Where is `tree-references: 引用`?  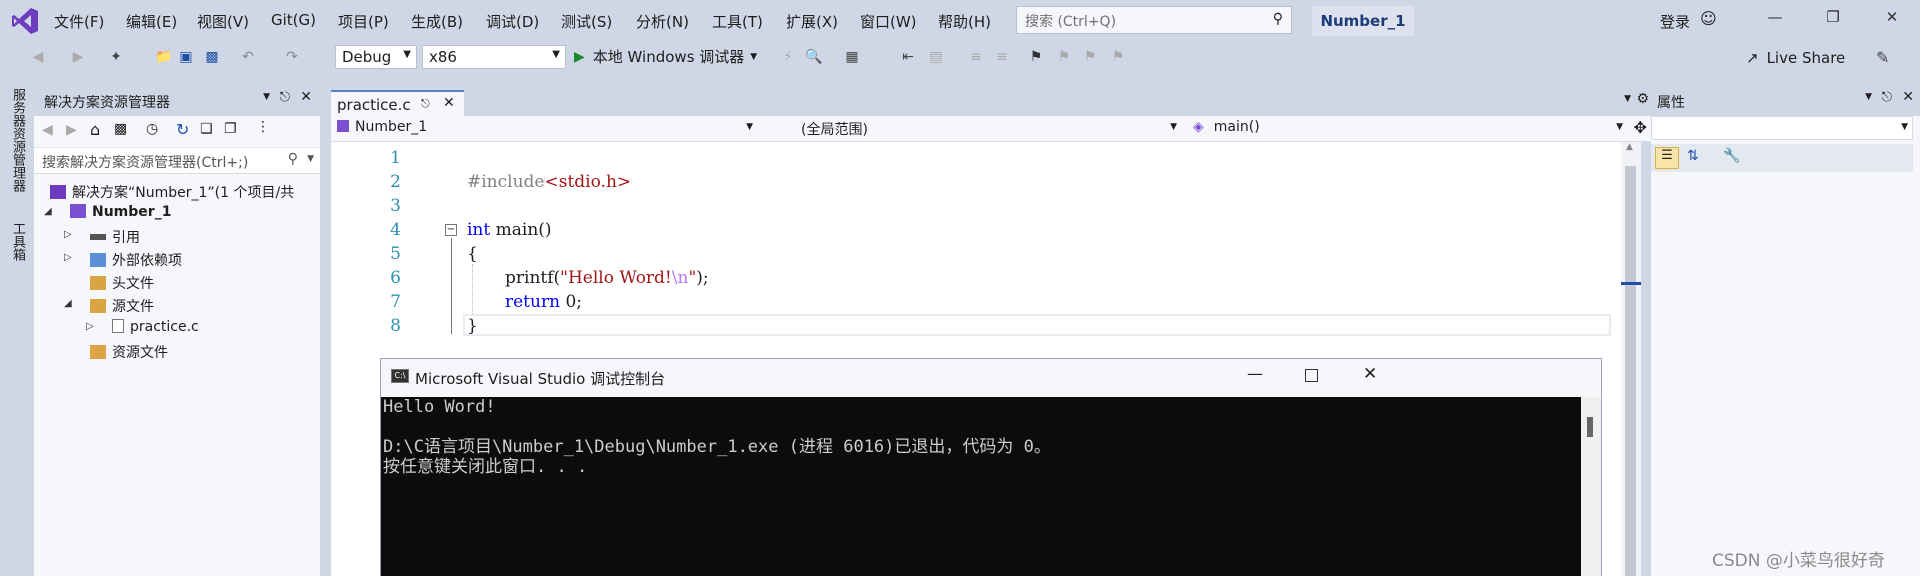 tree-references: 引用 is located at coordinates (115, 237).